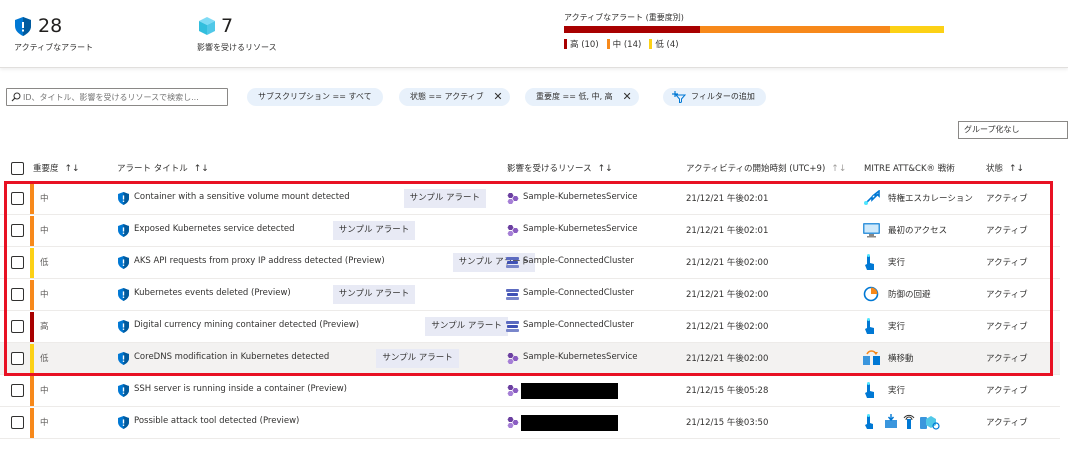  I want to click on remove-filter-severity-icon: ✕, so click(626, 97).